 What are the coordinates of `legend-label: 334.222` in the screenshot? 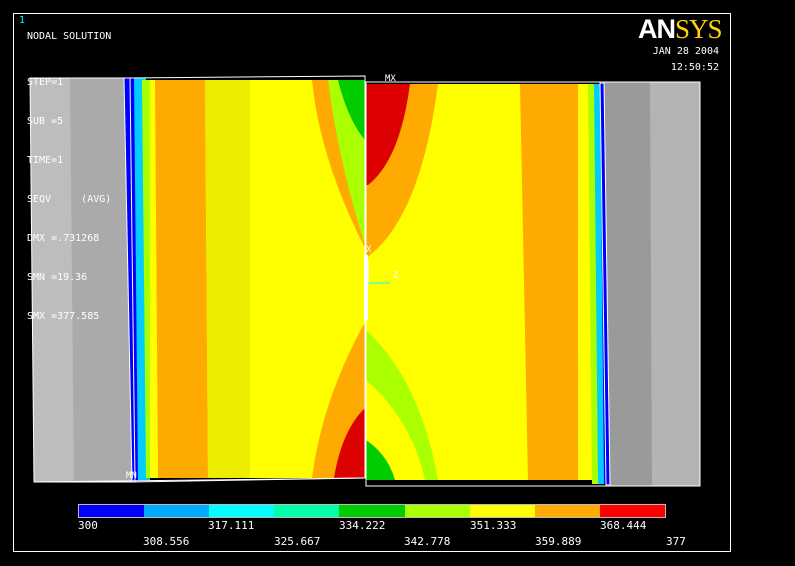 It's located at (362, 525).